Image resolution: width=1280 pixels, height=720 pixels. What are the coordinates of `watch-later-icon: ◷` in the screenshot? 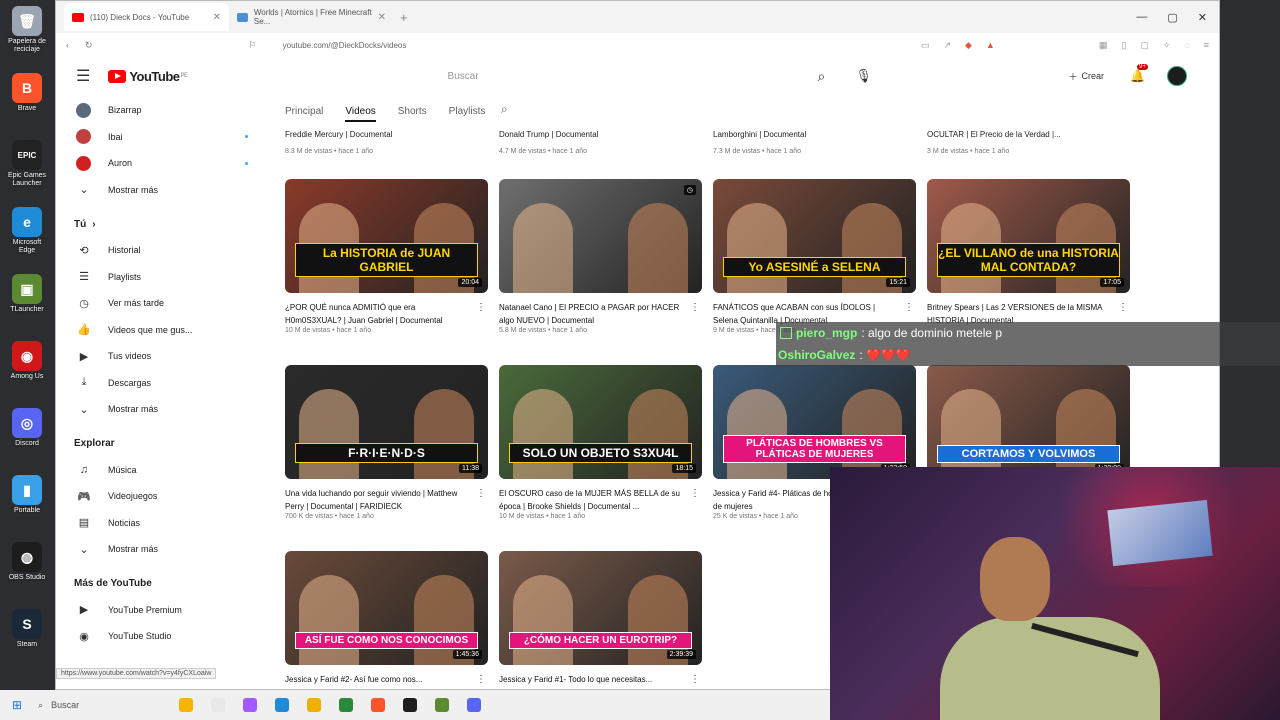 It's located at (689, 190).